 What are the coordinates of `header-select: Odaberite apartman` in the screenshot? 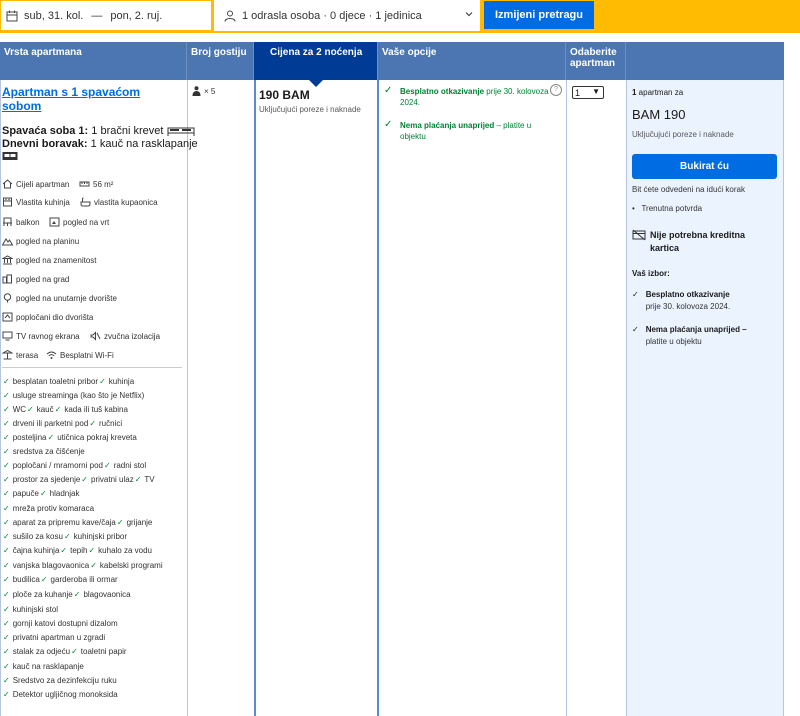 It's located at (596, 61).